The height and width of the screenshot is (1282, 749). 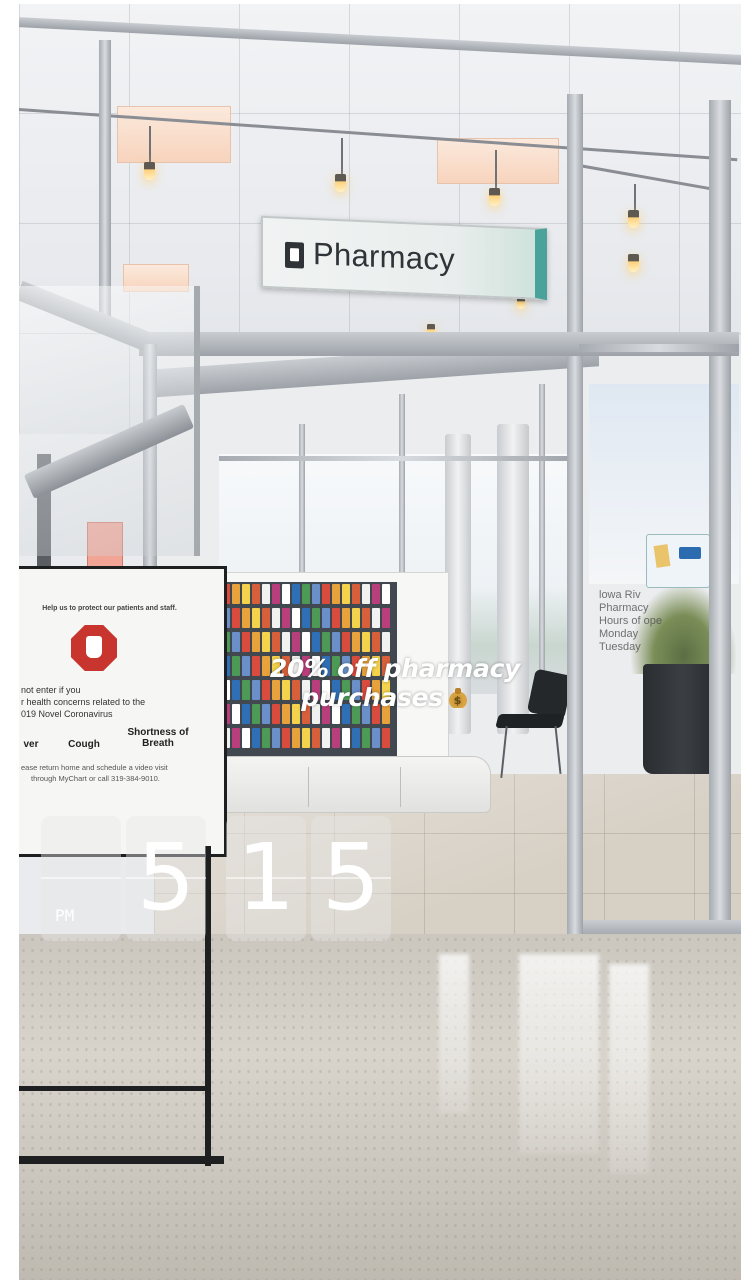 I want to click on money-bag-icon, so click(x=457, y=698).